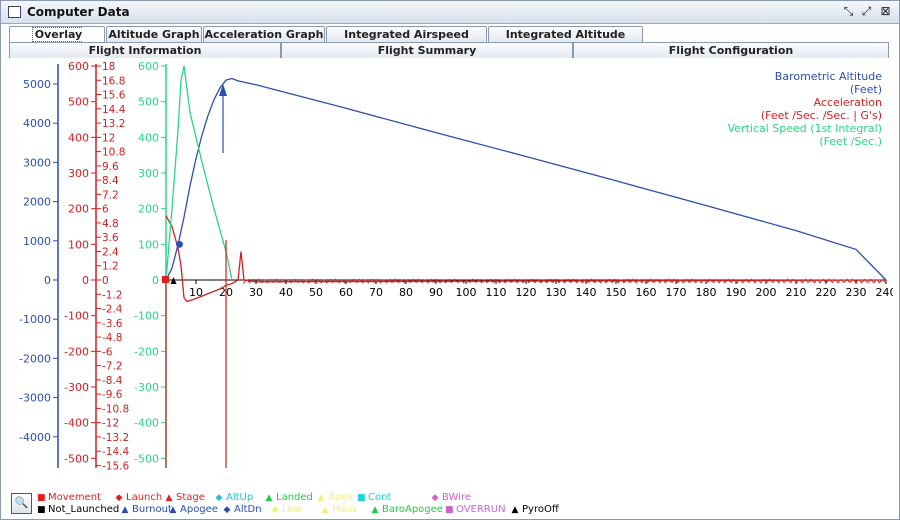 This screenshot has width=900, height=520. I want to click on altitude-tick-label: -4000, so click(35, 437).